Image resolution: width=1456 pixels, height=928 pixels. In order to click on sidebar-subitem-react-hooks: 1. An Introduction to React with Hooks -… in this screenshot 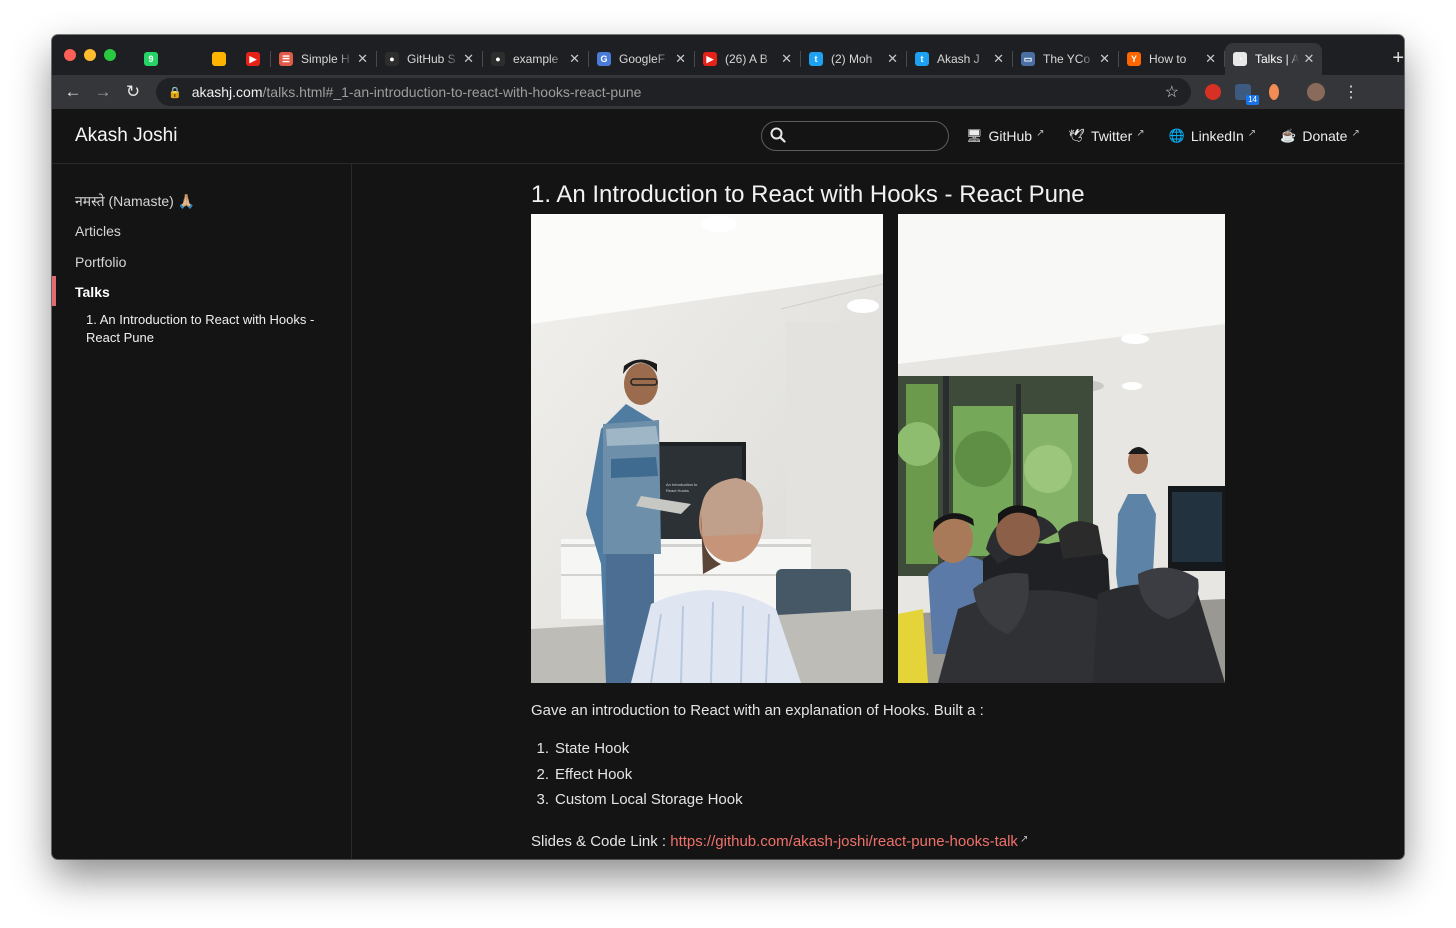, I will do `click(216, 329)`.